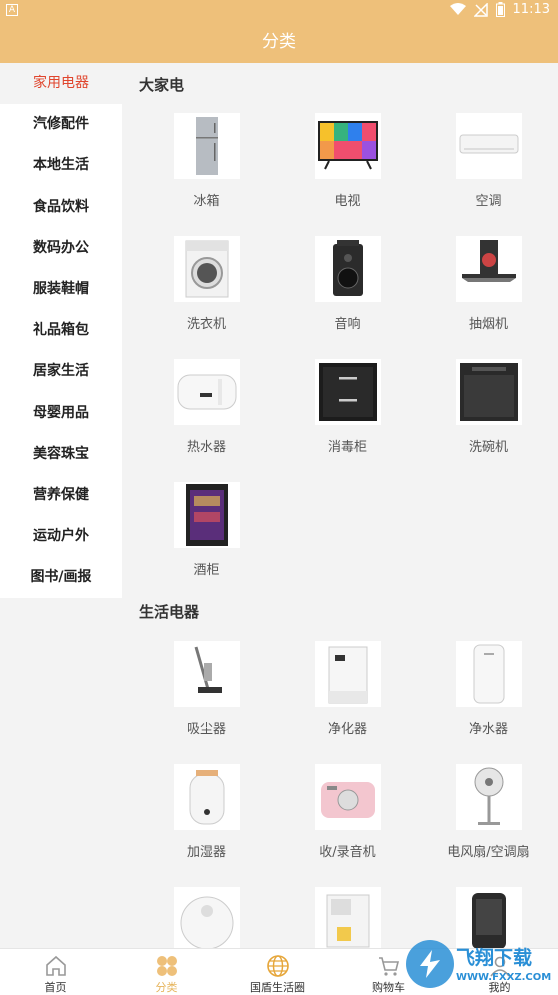 The width and height of the screenshot is (558, 995). Describe the element at coordinates (61, 124) in the screenshot. I see `sidebar-item: 汽修配件` at that location.